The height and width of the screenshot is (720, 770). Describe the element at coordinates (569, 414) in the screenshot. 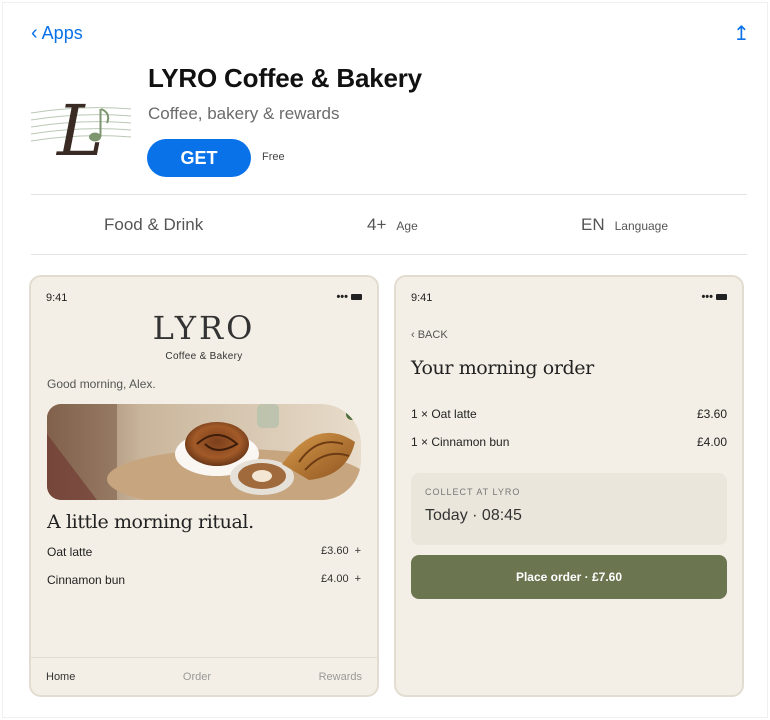

I see `order-line: 1 × Oat latte £3.60` at that location.